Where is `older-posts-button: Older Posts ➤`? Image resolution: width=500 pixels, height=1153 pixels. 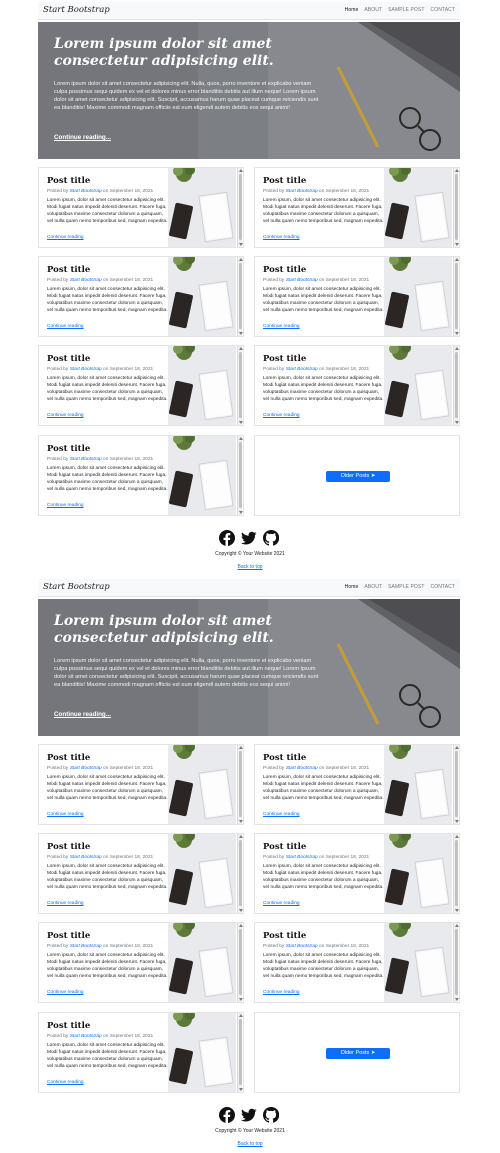 older-posts-button: Older Posts ➤ is located at coordinates (358, 476).